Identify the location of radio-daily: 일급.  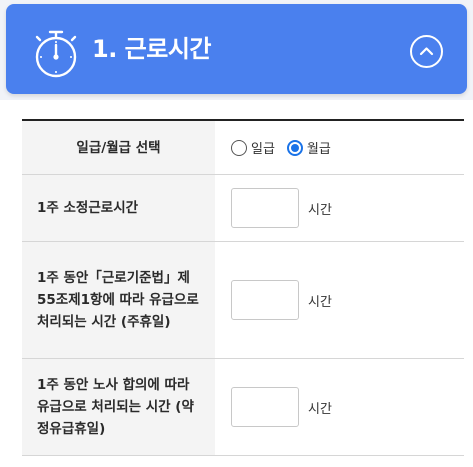
(253, 147).